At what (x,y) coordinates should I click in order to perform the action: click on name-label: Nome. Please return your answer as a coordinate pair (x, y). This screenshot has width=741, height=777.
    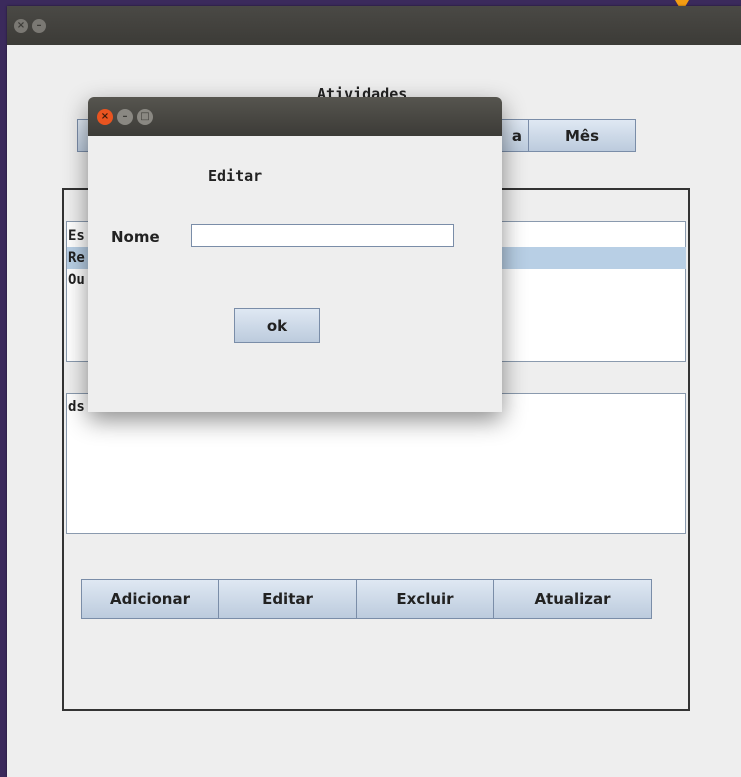
    Looking at the image, I should click on (135, 237).